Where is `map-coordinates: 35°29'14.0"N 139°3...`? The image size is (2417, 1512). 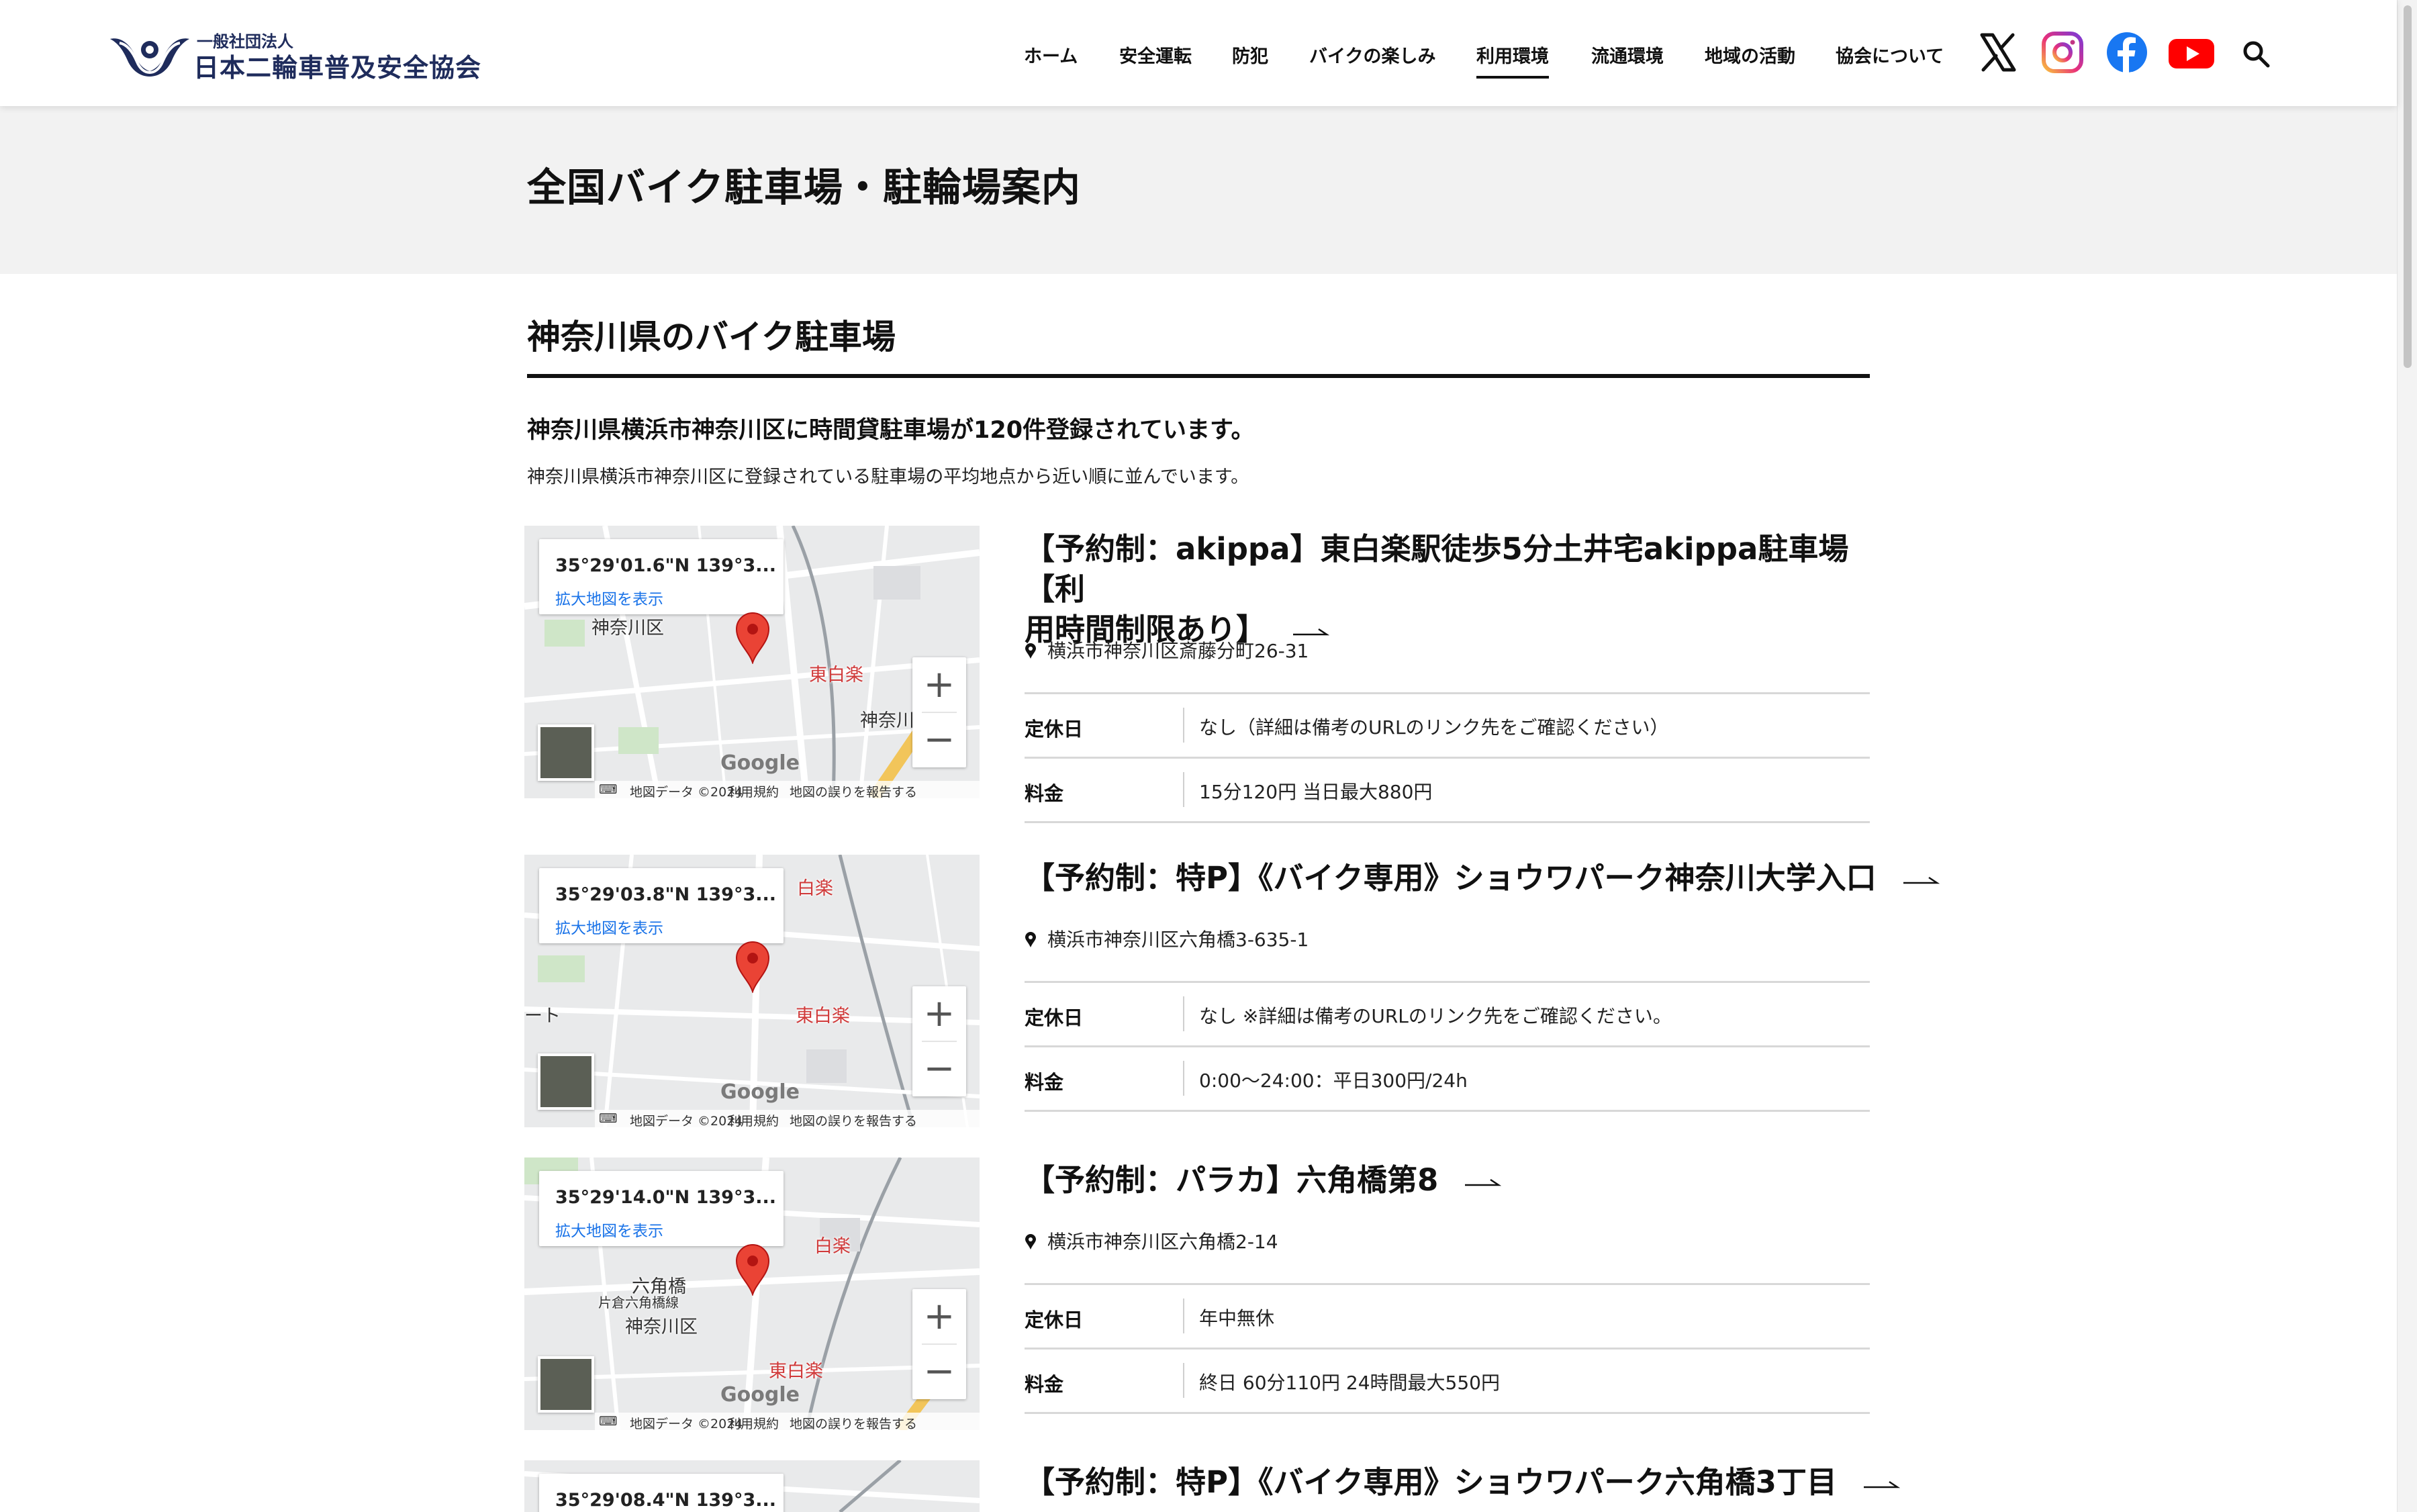 map-coordinates: 35°29'14.0"N 139°3... is located at coordinates (666, 1197).